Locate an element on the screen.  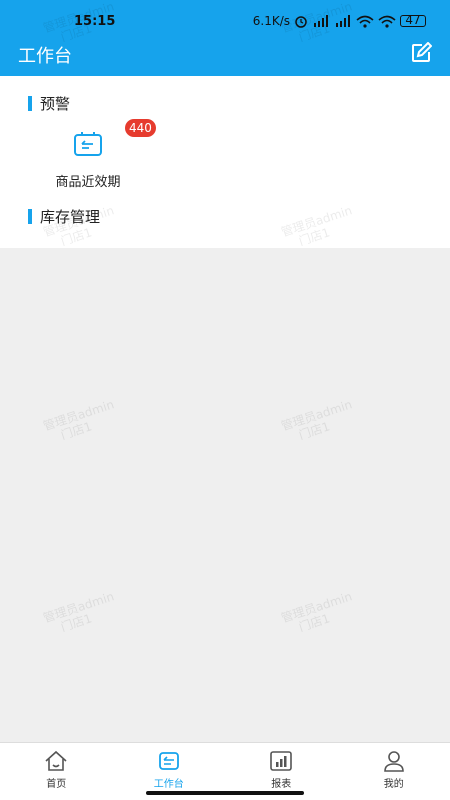
report-icon is located at coordinates (281, 761).